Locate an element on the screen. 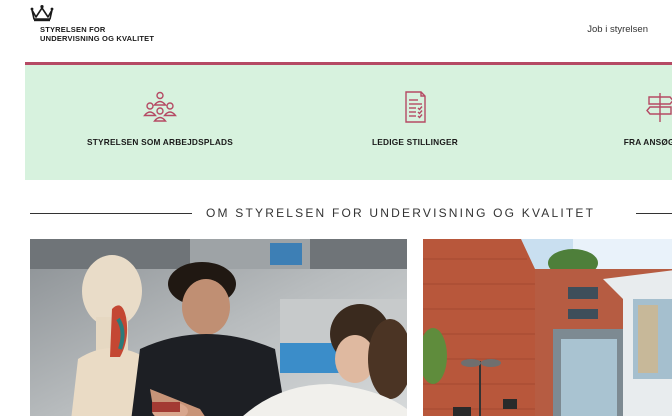 The image size is (672, 416). signpost-icon is located at coordinates (659, 107).